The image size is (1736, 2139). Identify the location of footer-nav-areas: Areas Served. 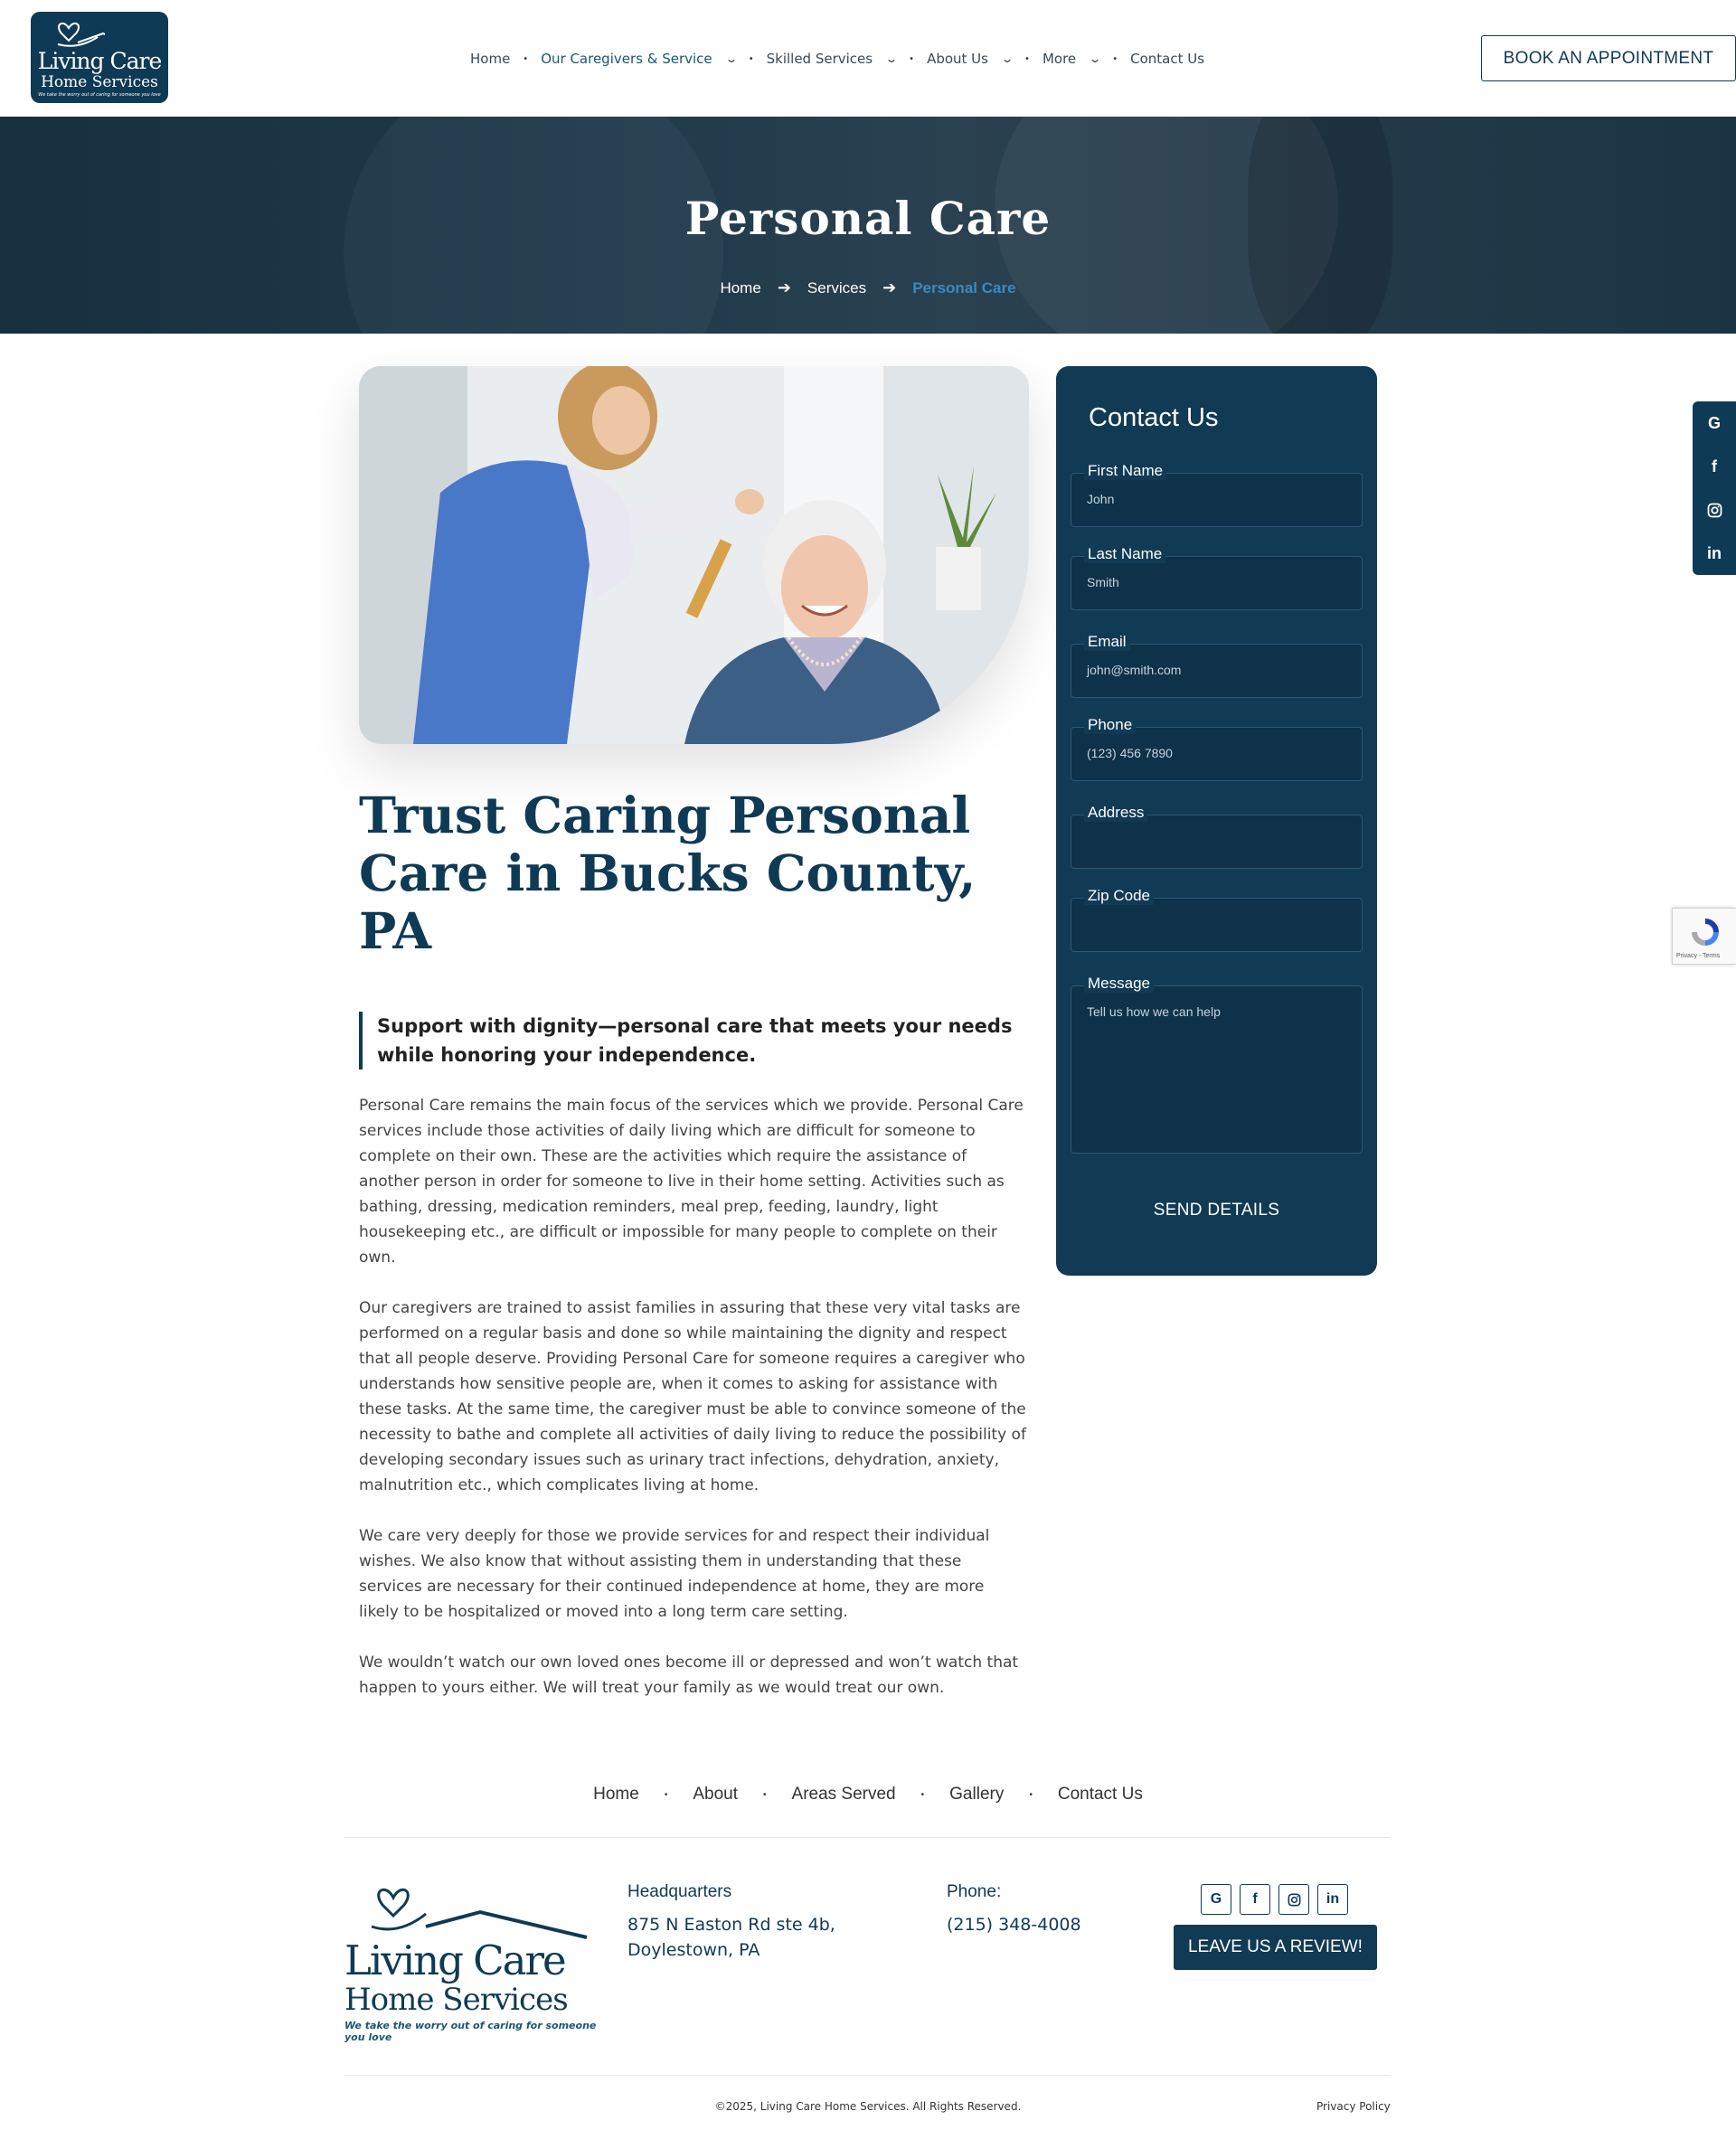
(844, 1795).